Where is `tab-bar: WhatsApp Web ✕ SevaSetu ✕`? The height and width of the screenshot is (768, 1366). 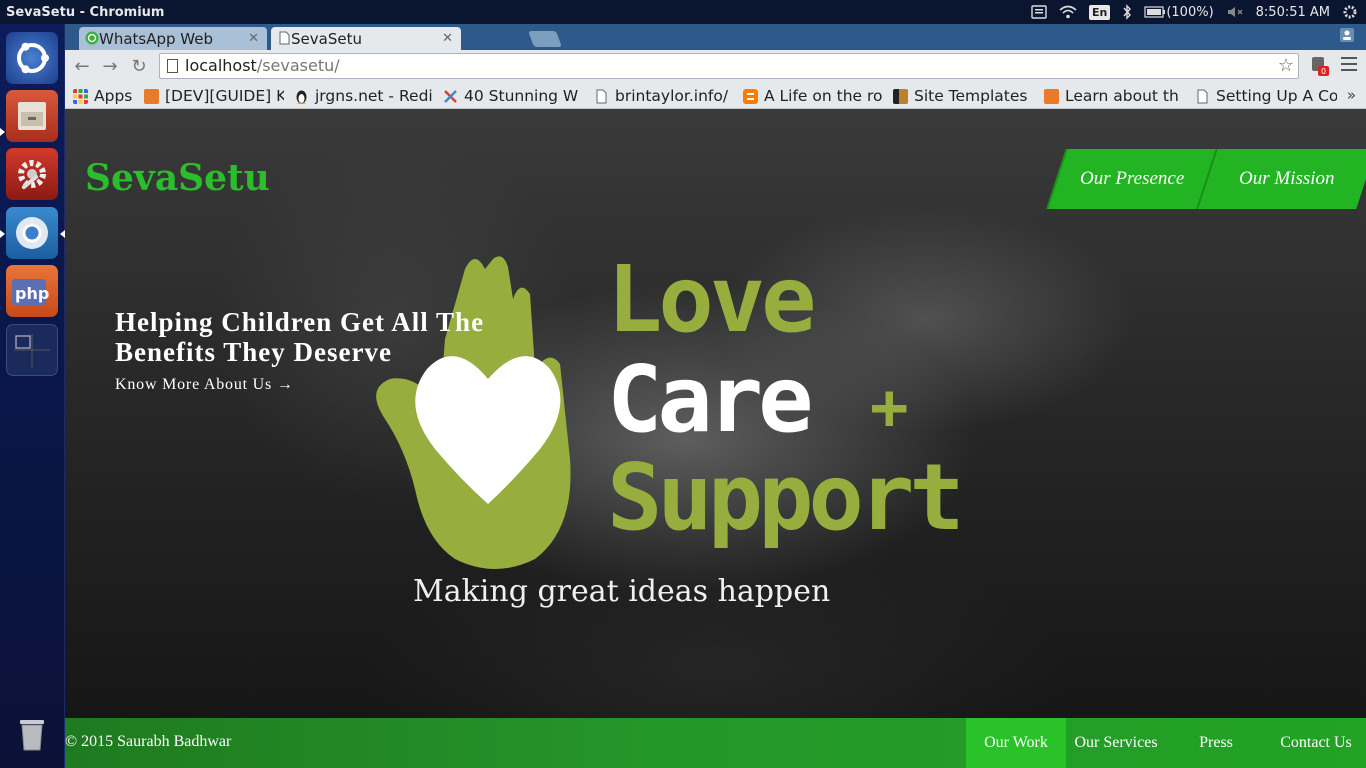 tab-bar: WhatsApp Web ✕ SevaSetu ✕ is located at coordinates (715, 37).